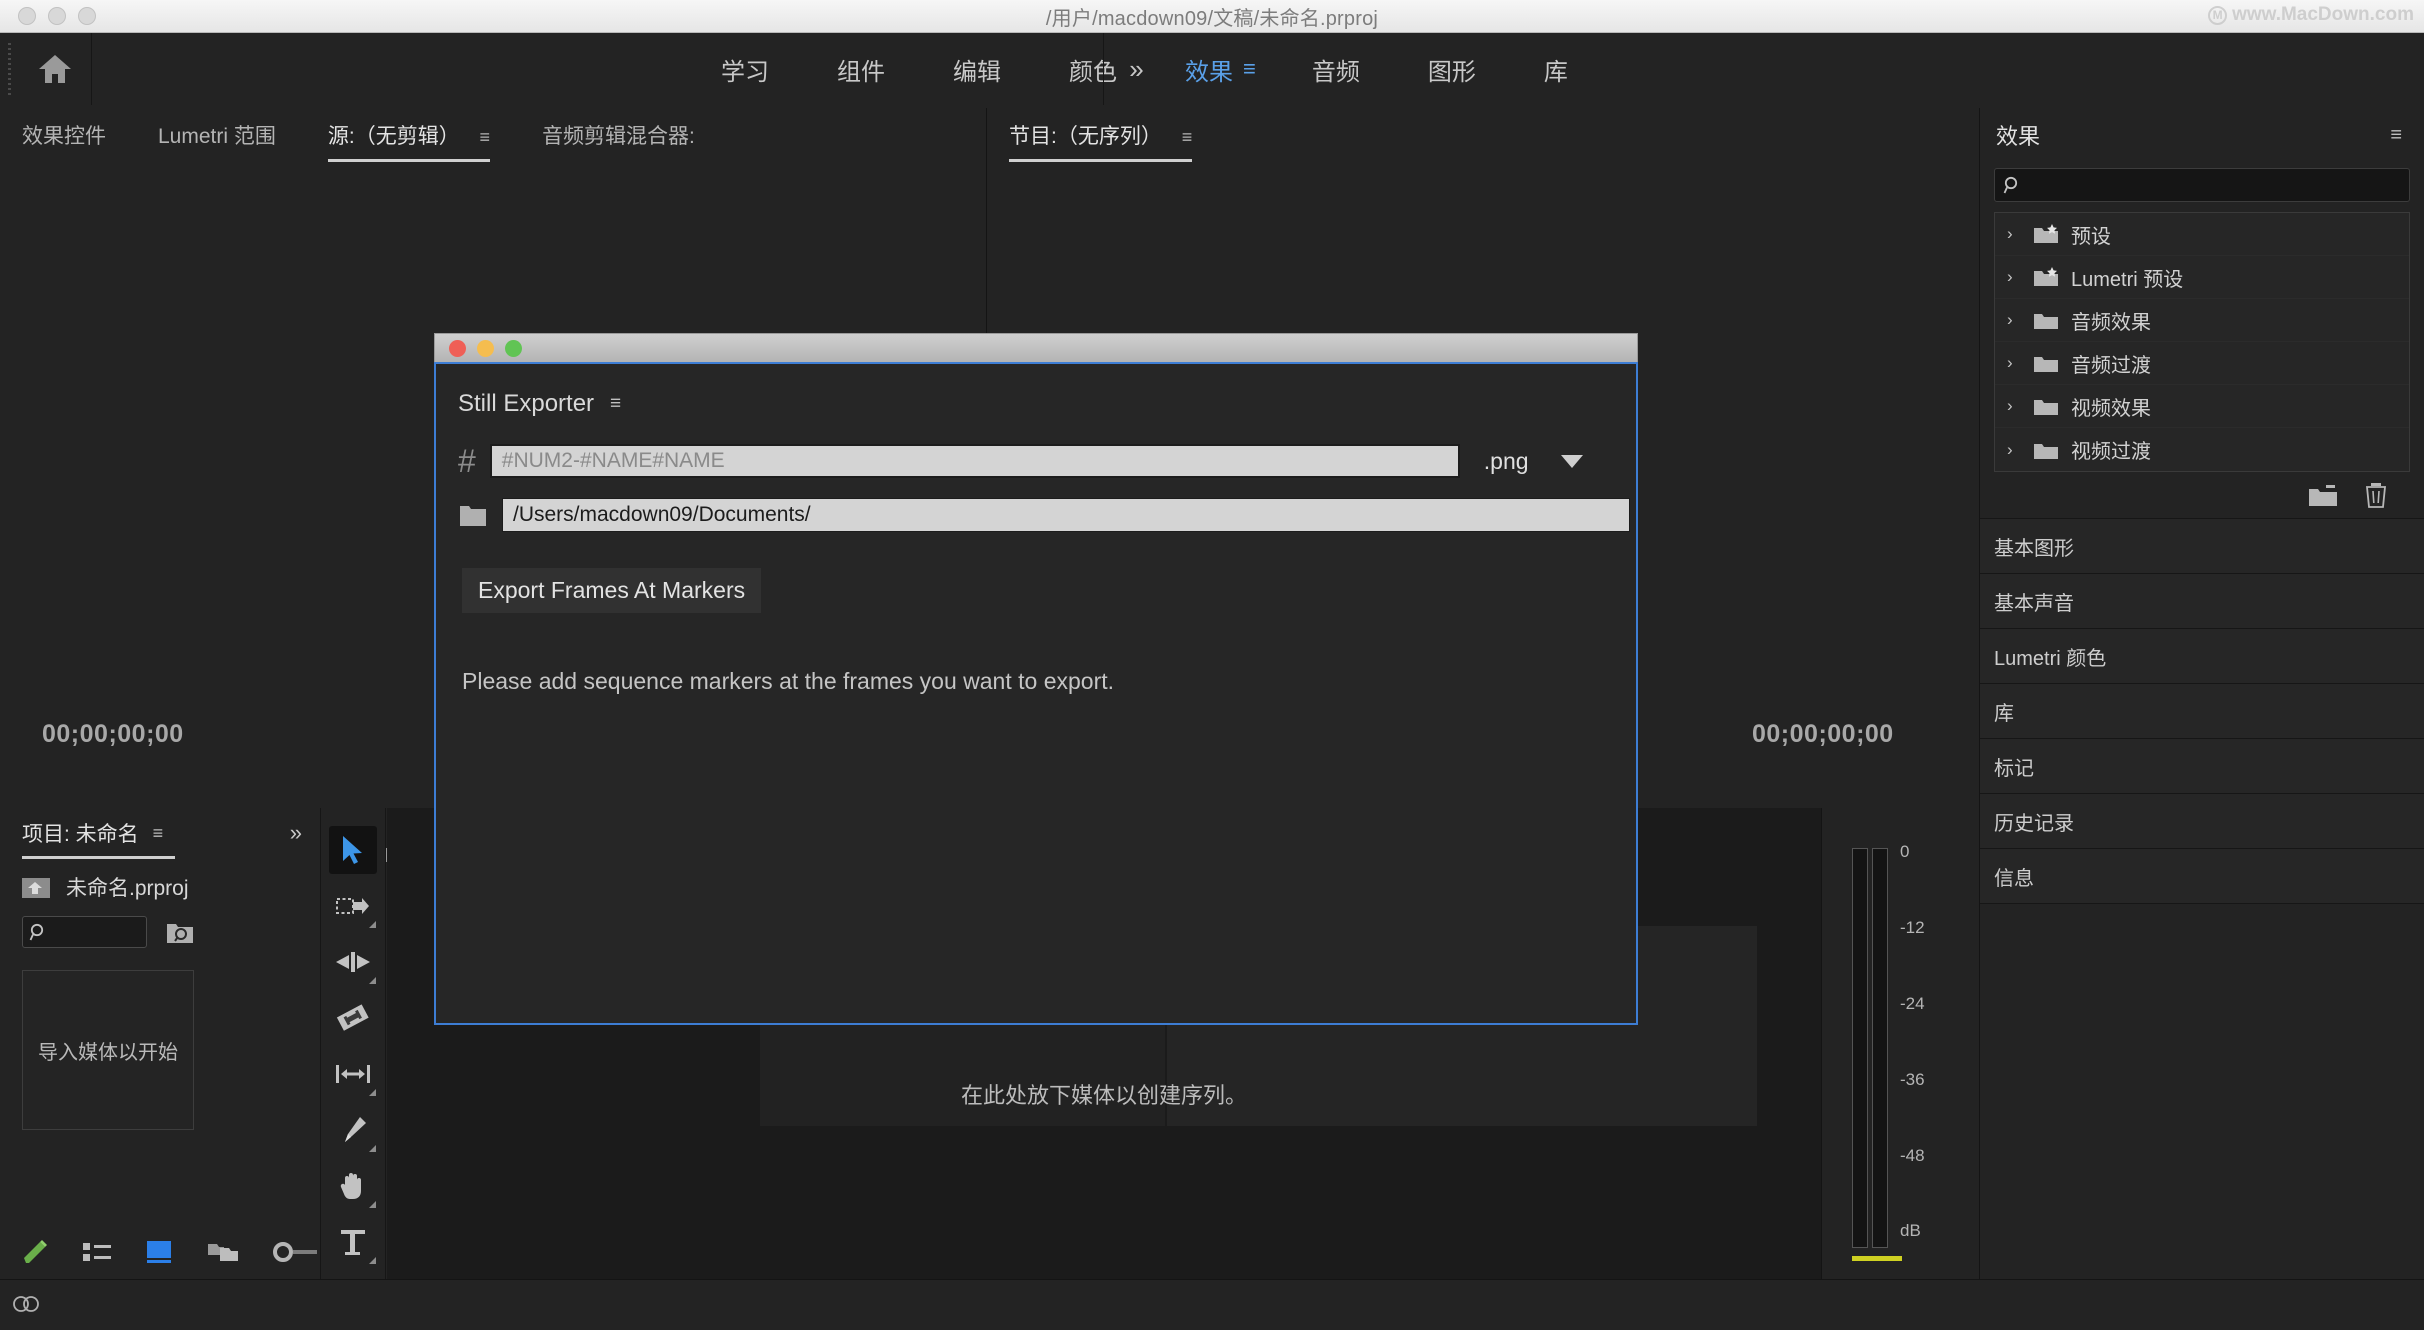 The height and width of the screenshot is (1330, 2424). I want to click on project-panel-overflow-button: », so click(296, 833).